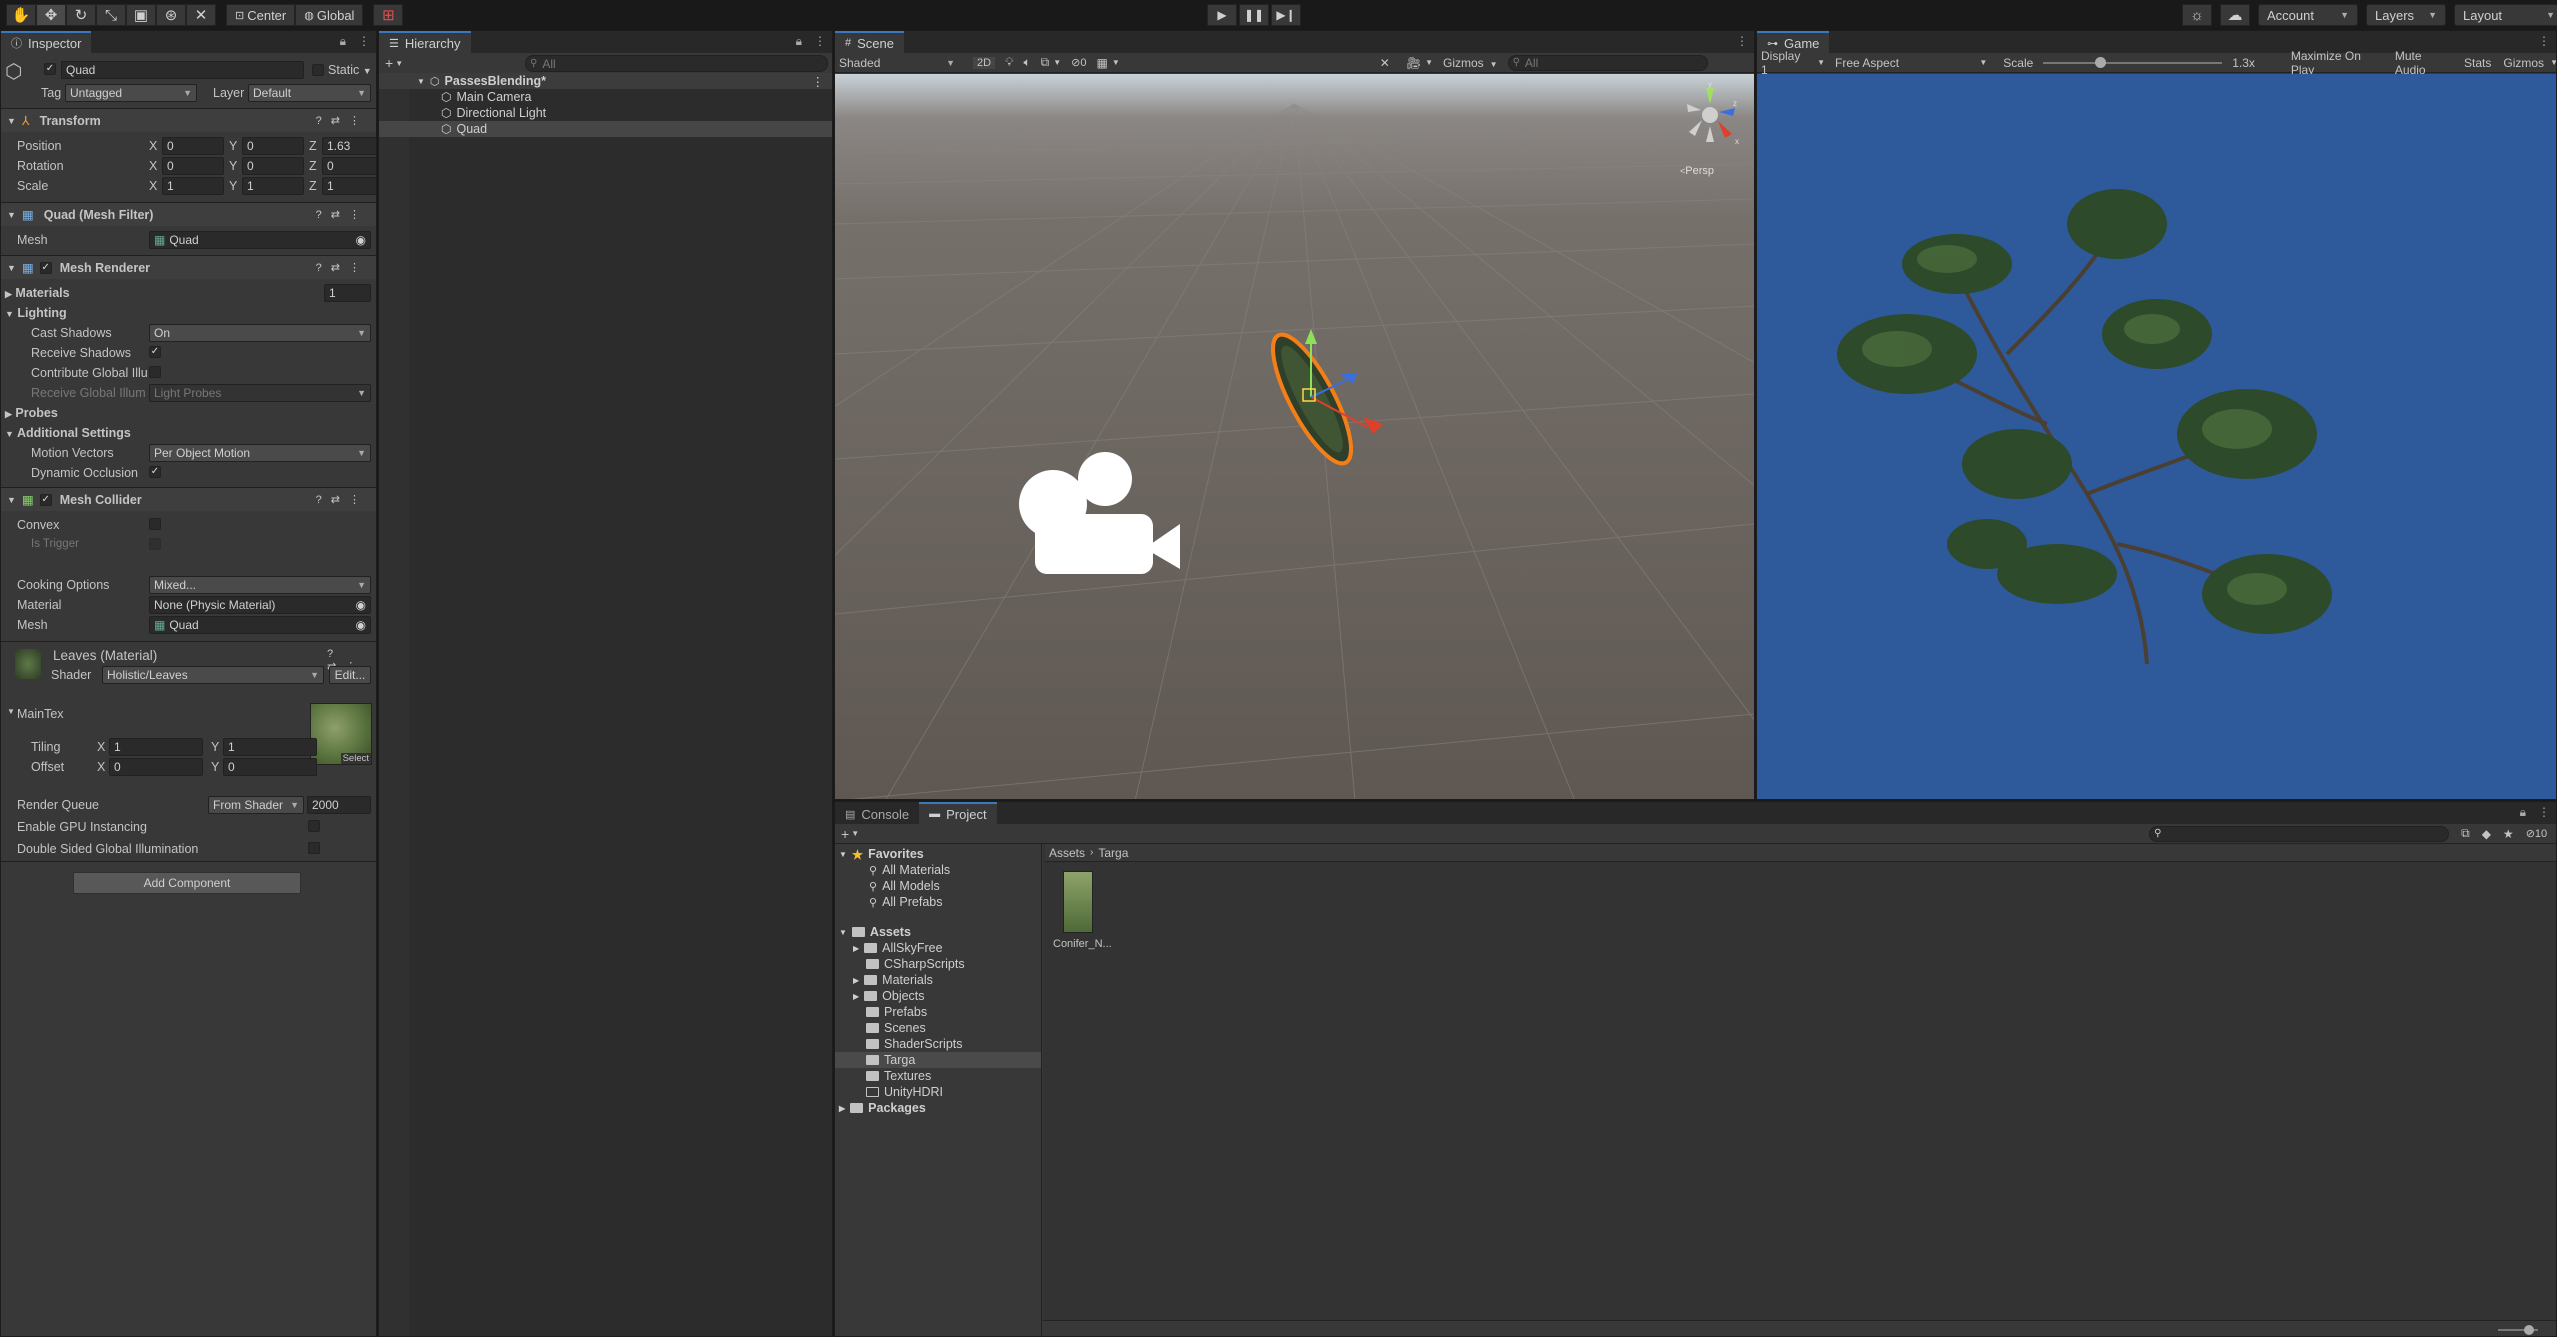 This screenshot has height=1337, width=2557. What do you see at coordinates (2308, 15) in the screenshot?
I see `account-dropdown: Account ▼` at bounding box center [2308, 15].